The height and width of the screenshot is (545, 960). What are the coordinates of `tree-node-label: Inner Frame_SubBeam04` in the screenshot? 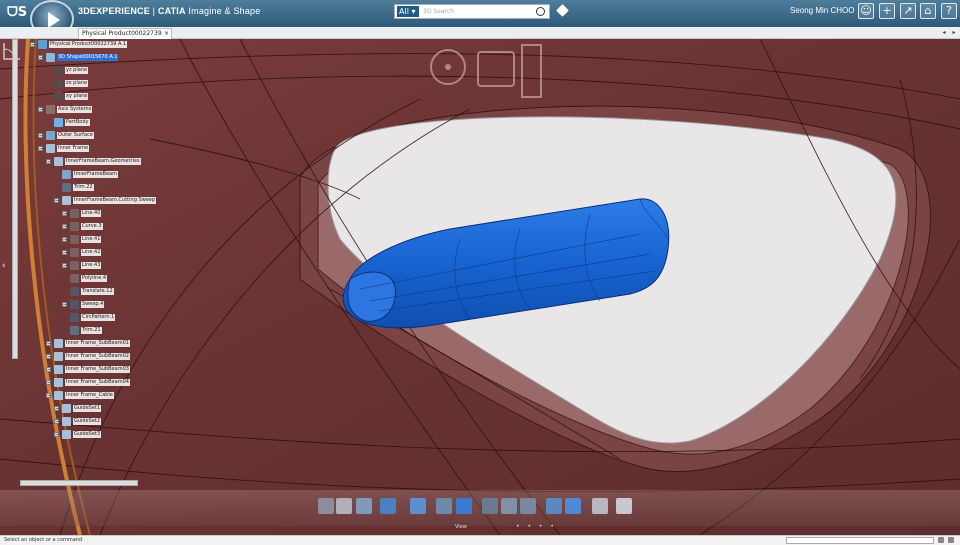 It's located at (97, 382).